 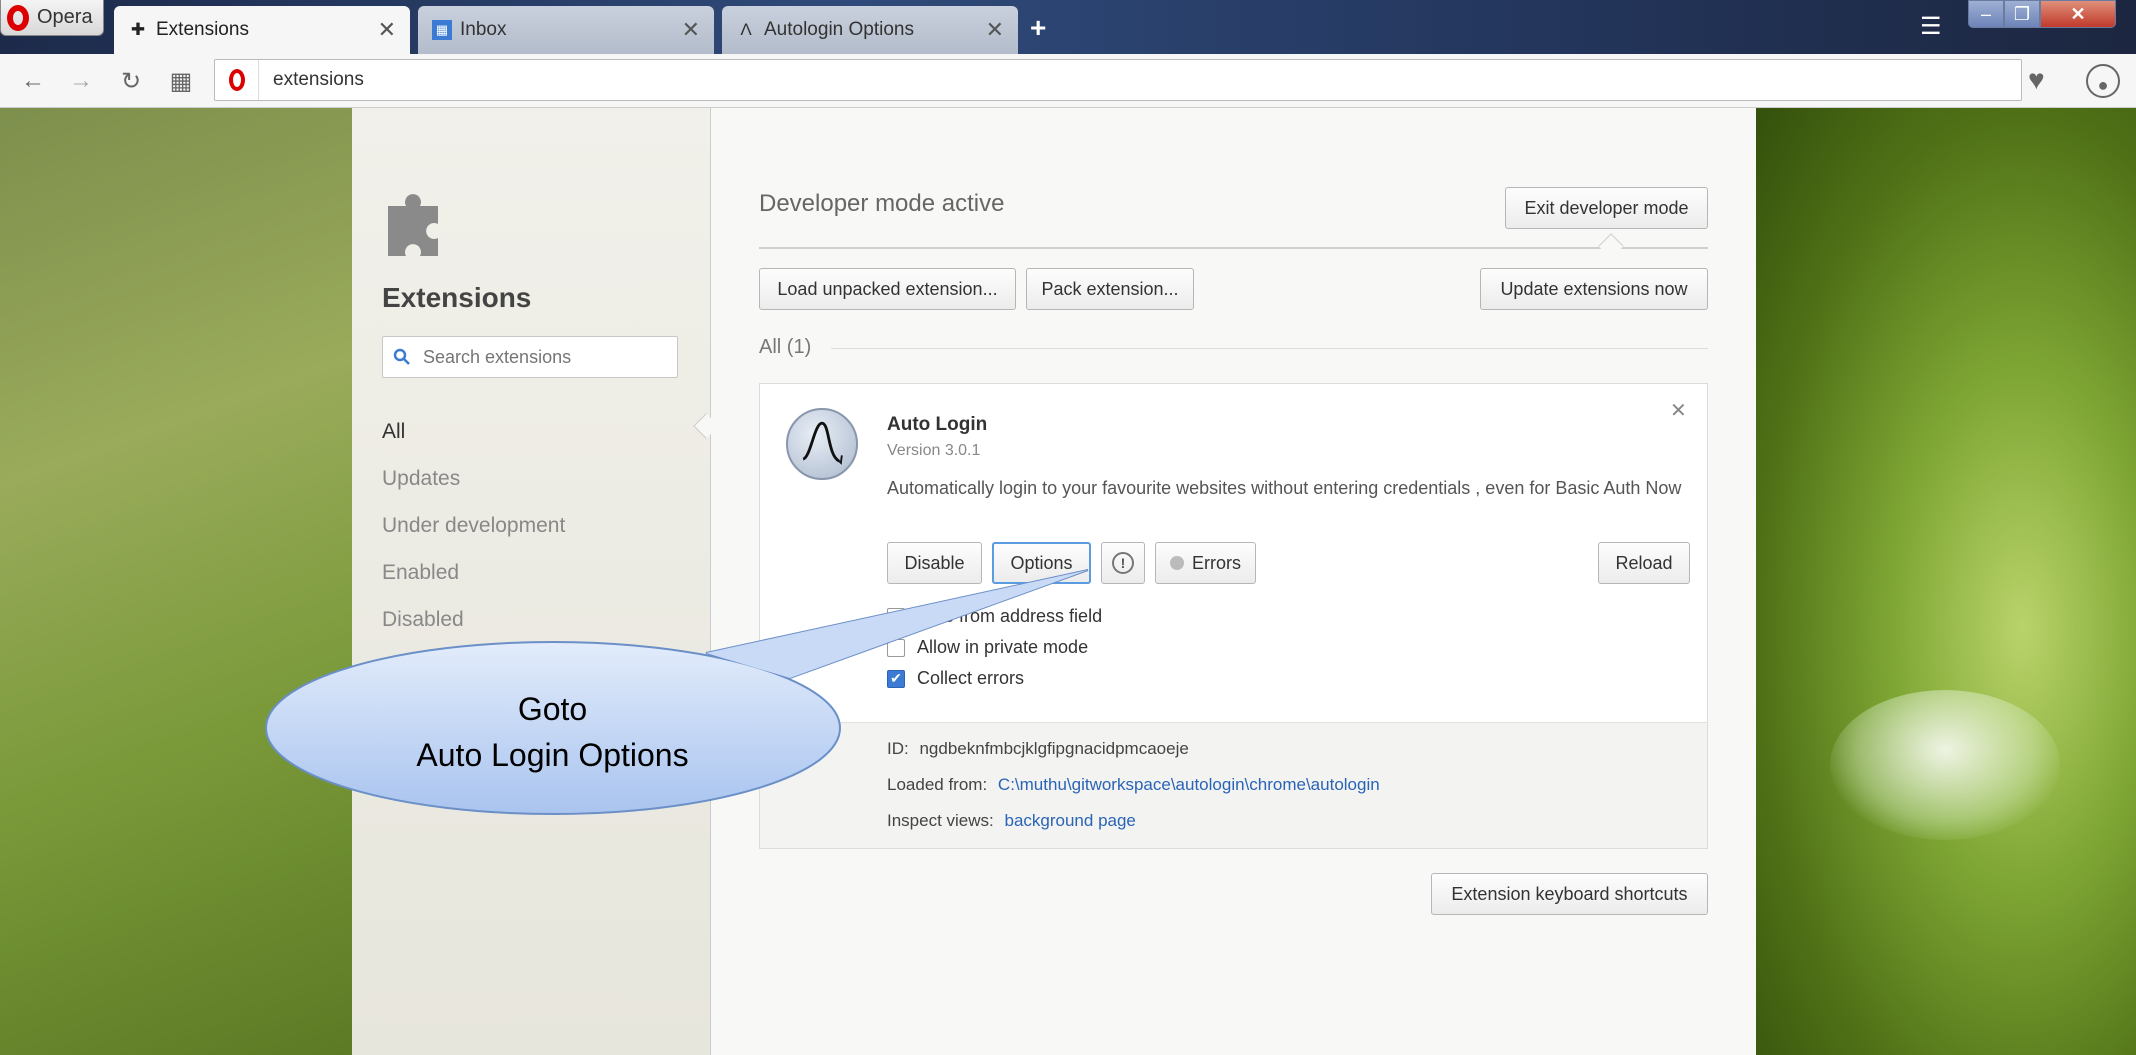 I want to click on mail-icon: ▦, so click(x=442, y=30).